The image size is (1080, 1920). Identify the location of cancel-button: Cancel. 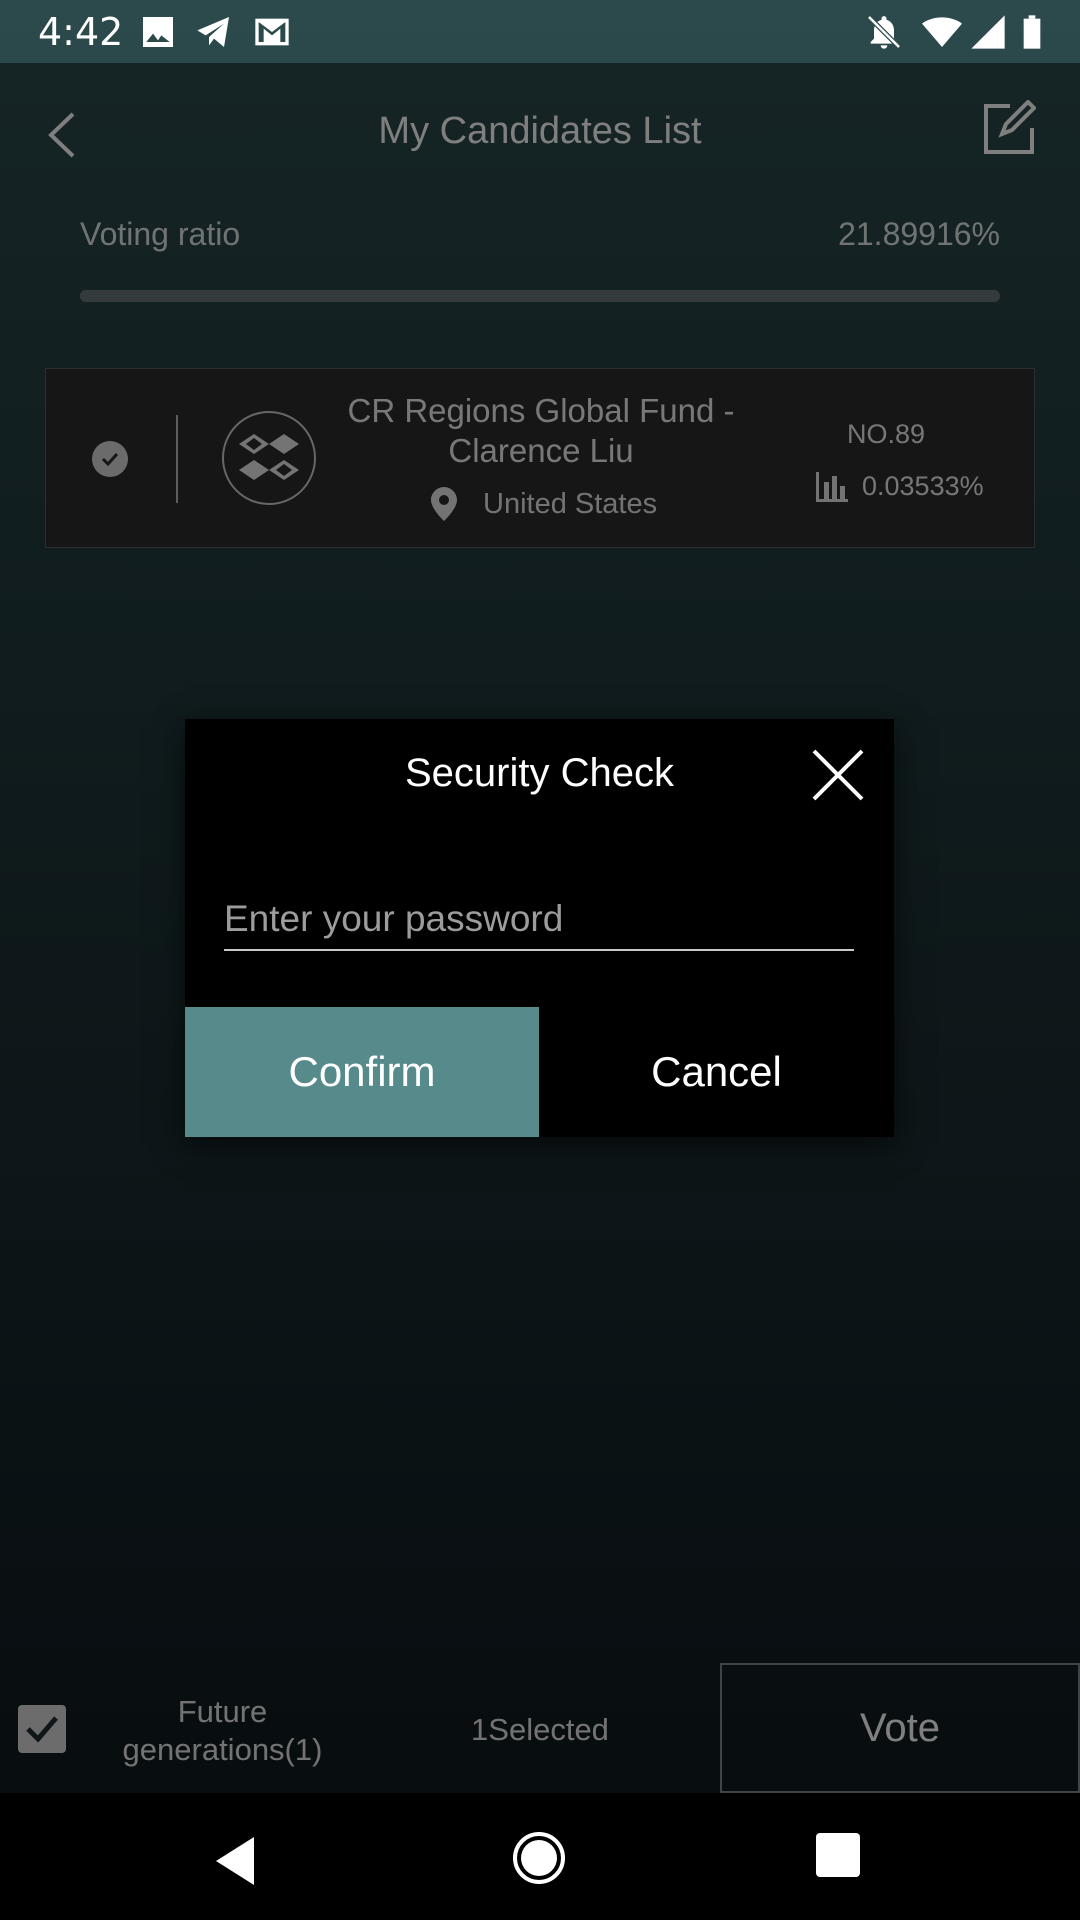
(716, 1072).